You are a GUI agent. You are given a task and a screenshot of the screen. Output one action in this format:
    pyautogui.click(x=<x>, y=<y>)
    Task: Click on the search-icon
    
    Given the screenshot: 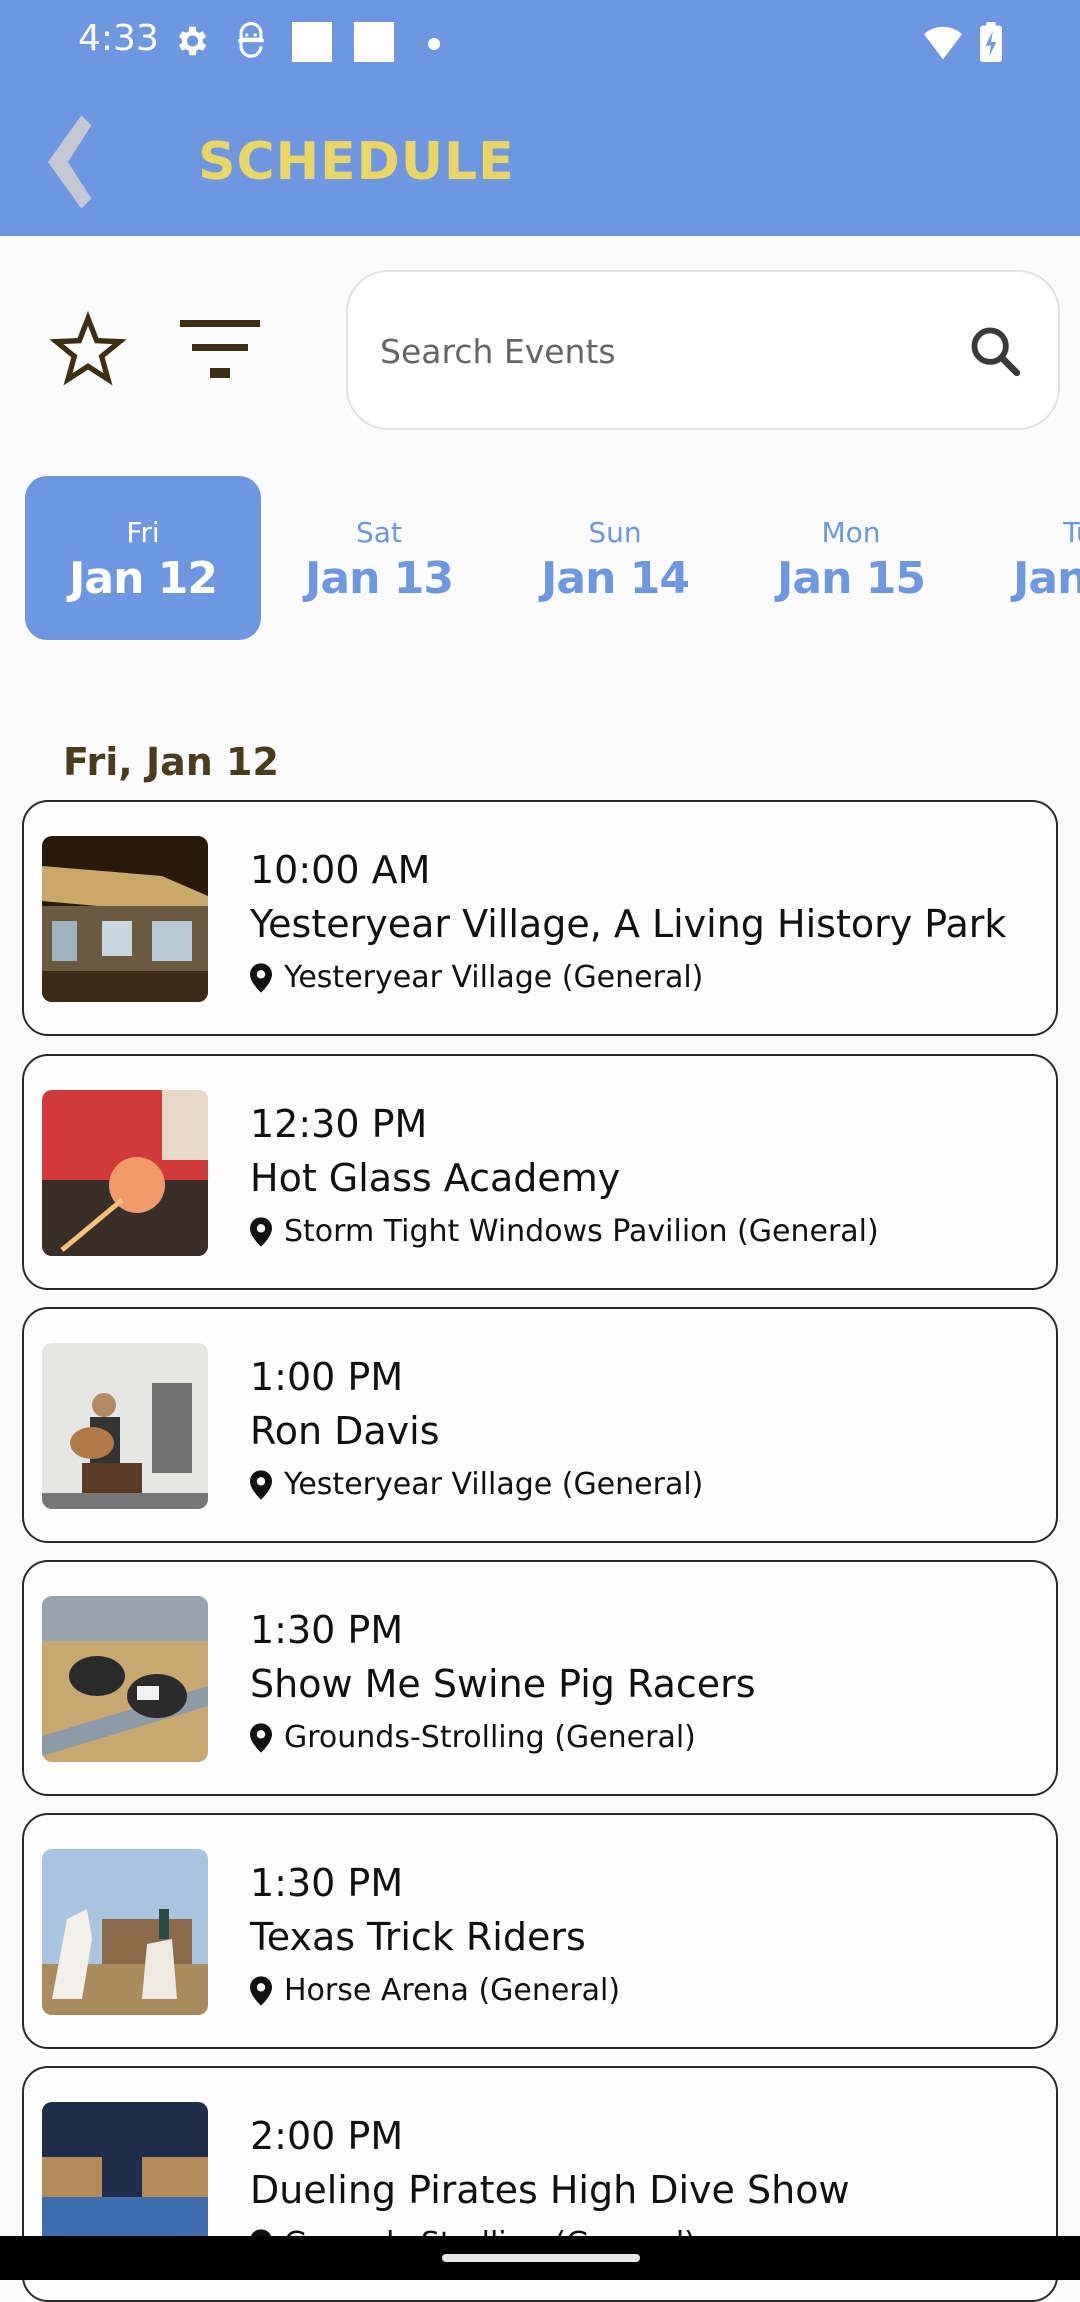 What is the action you would take?
    pyautogui.click(x=995, y=351)
    